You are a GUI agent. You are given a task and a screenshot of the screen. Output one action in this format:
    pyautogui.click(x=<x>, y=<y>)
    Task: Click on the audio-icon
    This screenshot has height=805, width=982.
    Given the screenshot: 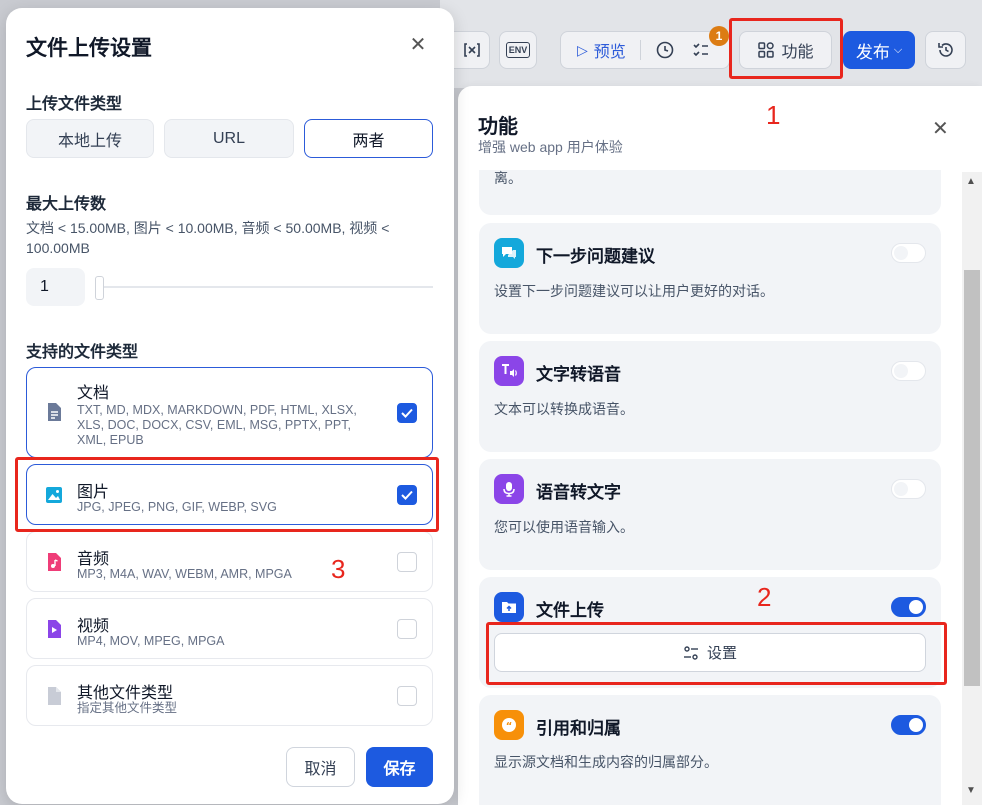 What is the action you would take?
    pyautogui.click(x=54, y=562)
    